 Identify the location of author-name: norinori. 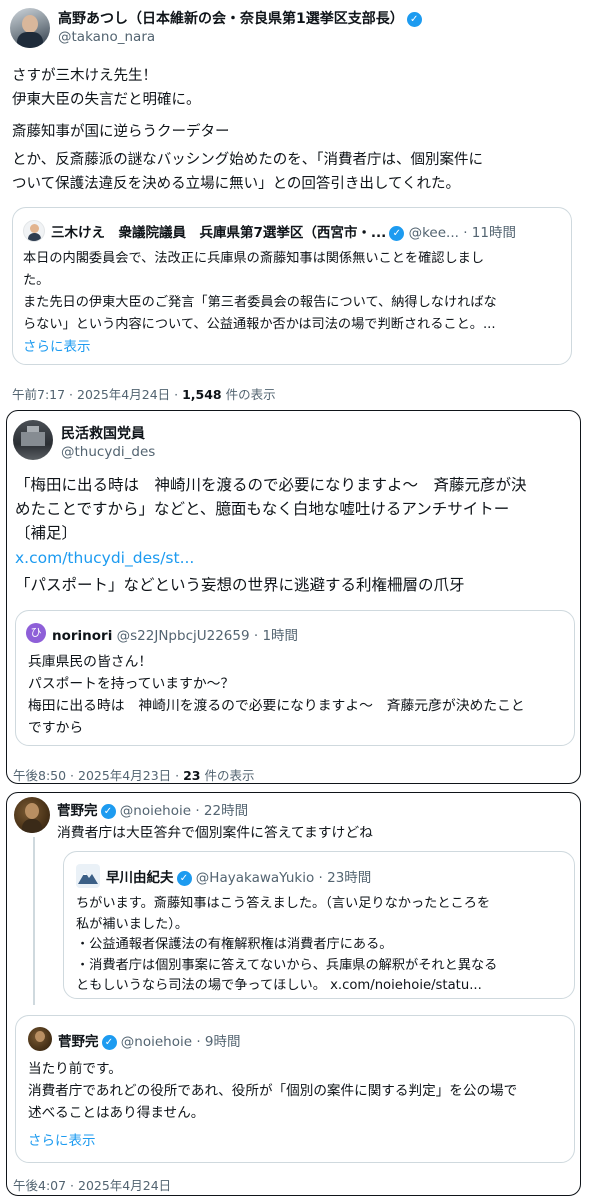
(82, 636).